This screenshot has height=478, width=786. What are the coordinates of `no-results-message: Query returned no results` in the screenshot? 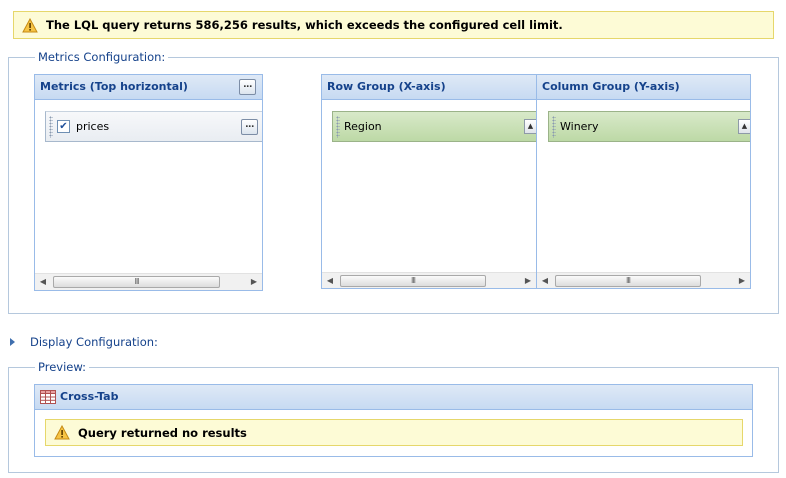 It's located at (394, 432).